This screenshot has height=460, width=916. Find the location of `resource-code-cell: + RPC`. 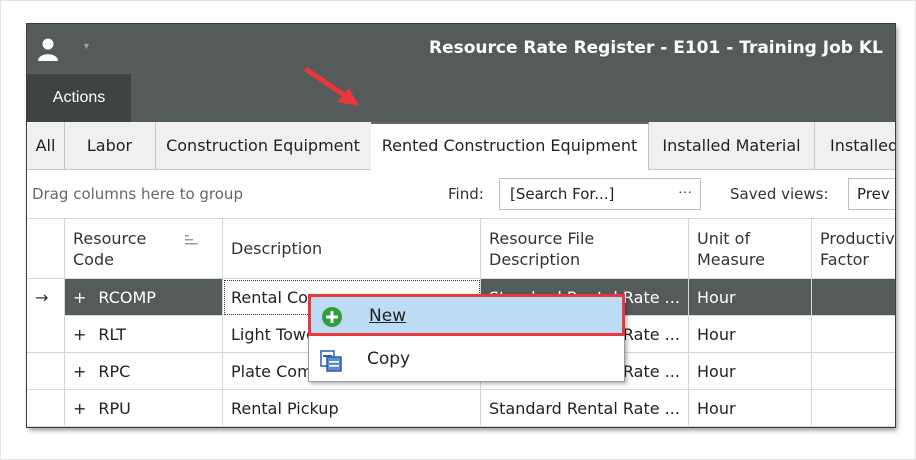

resource-code-cell: + RPC is located at coordinates (144, 371).